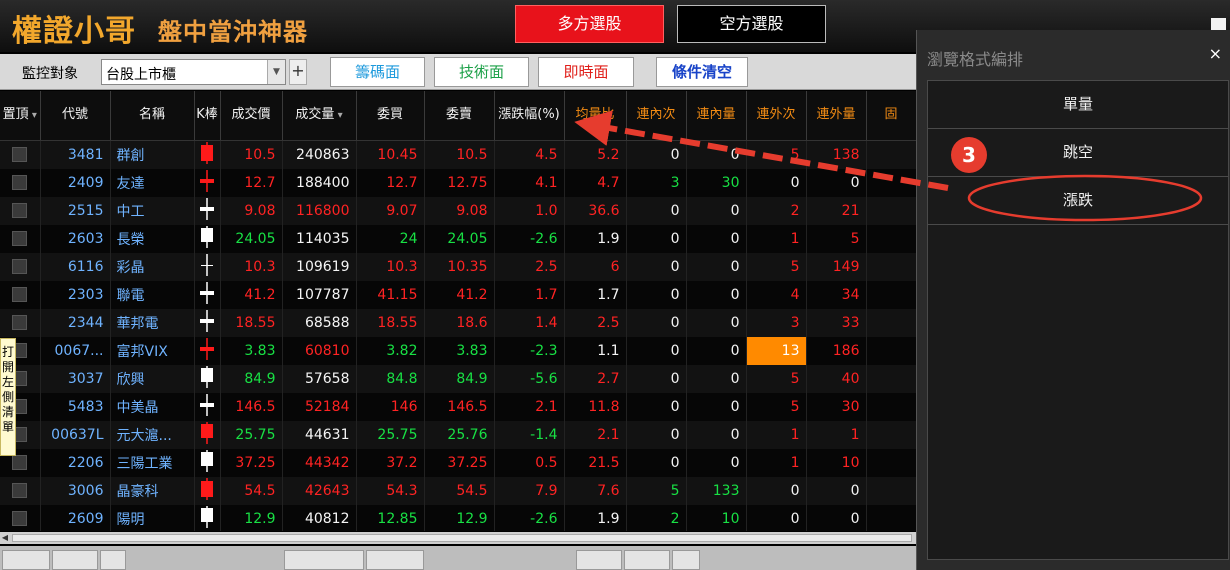 Image resolution: width=1230 pixels, height=570 pixels. What do you see at coordinates (458, 490) in the screenshot?
I see `table-row: 3006 晶豪科 54.5 42643 54.3 54.5 7.9 7.6 5 133 0 0` at bounding box center [458, 490].